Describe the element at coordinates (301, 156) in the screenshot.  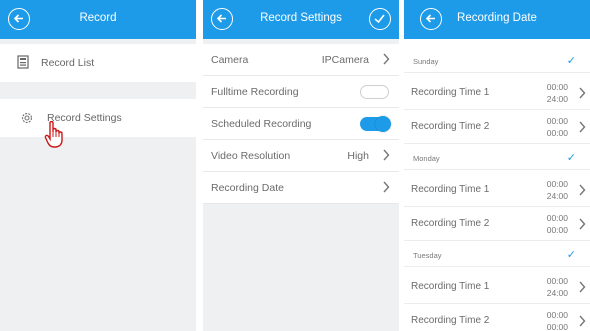
I see `video-resolution-row: Video Resolution High` at that location.